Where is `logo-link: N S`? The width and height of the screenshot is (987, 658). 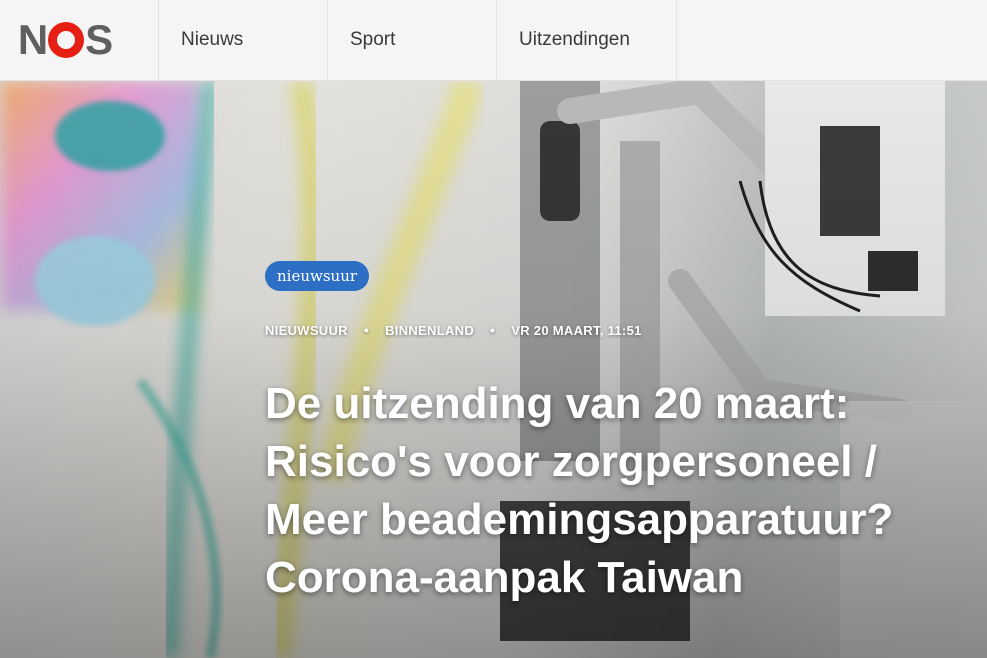 logo-link: N S is located at coordinates (79, 40).